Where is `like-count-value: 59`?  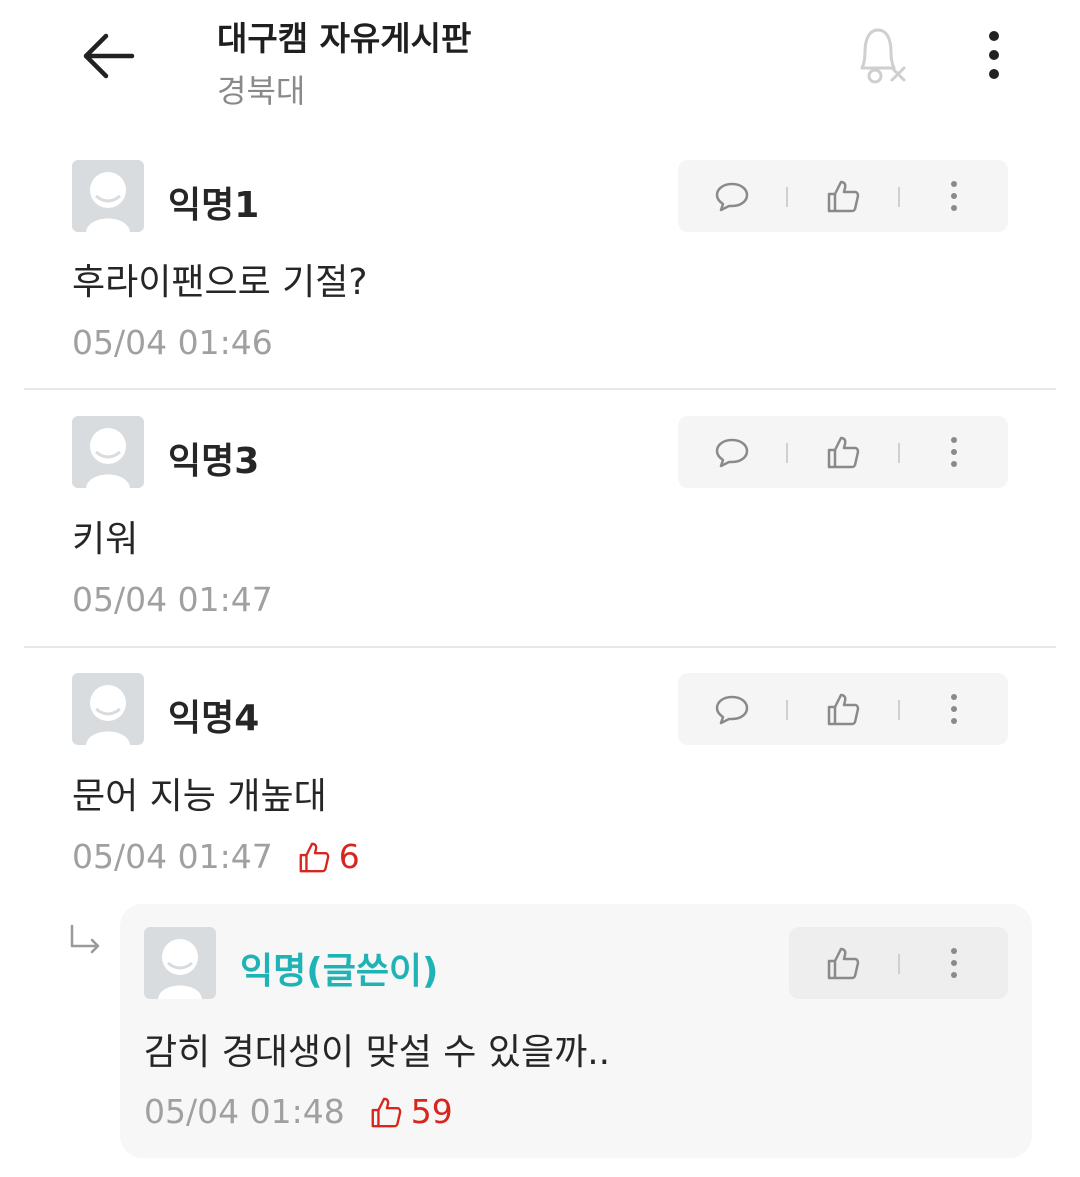 like-count-value: 59 is located at coordinates (431, 1111).